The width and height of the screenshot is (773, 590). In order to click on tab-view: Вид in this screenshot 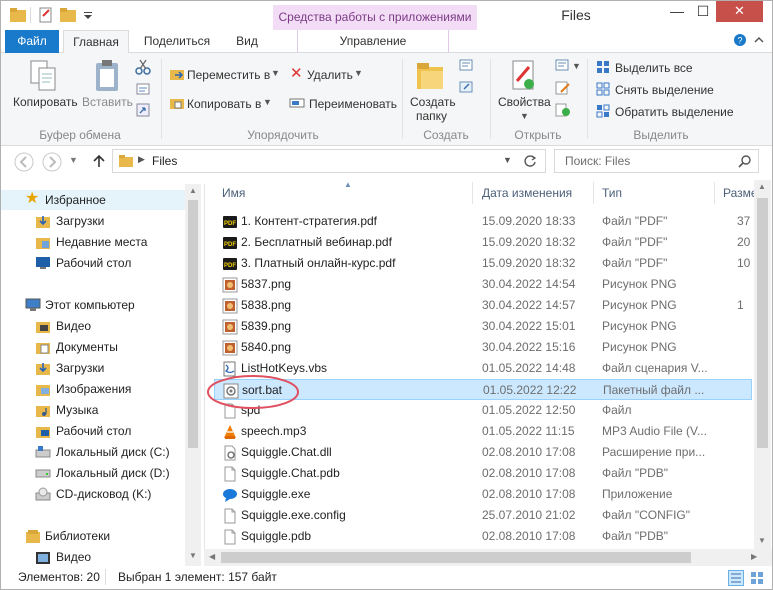, I will do `click(247, 41)`.